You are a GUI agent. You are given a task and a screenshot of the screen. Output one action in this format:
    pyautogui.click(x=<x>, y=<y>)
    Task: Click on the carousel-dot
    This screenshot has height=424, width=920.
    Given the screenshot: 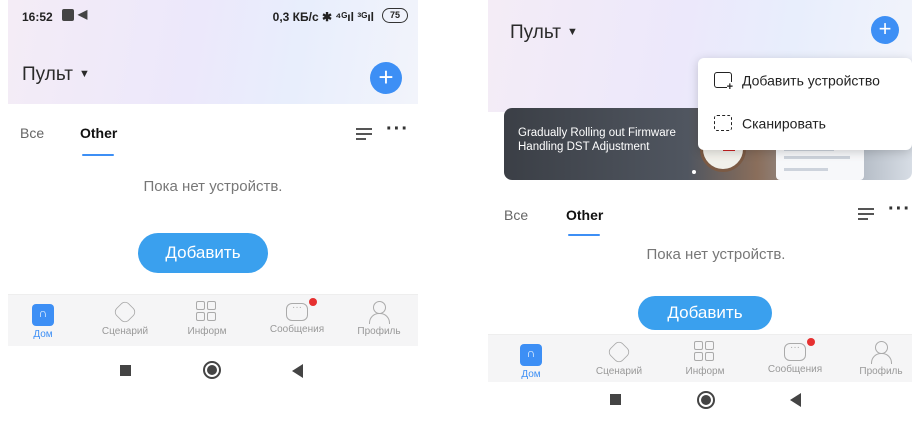 What is the action you would take?
    pyautogui.click(x=694, y=172)
    